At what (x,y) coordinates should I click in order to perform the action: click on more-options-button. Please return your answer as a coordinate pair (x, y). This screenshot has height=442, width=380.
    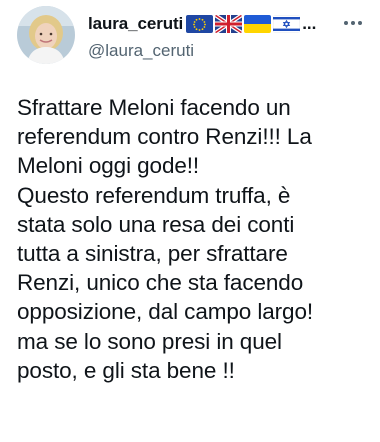
    Looking at the image, I should click on (353, 23).